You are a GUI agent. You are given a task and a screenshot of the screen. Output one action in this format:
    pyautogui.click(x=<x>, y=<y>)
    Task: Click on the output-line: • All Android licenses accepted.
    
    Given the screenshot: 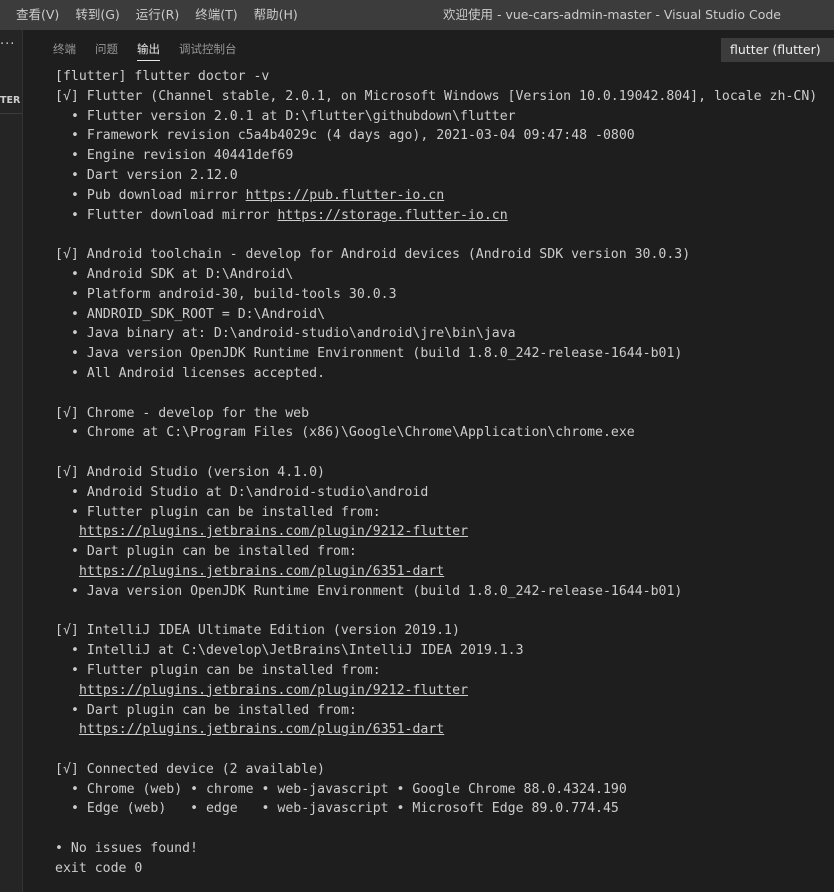 What is the action you would take?
    pyautogui.click(x=444, y=374)
    